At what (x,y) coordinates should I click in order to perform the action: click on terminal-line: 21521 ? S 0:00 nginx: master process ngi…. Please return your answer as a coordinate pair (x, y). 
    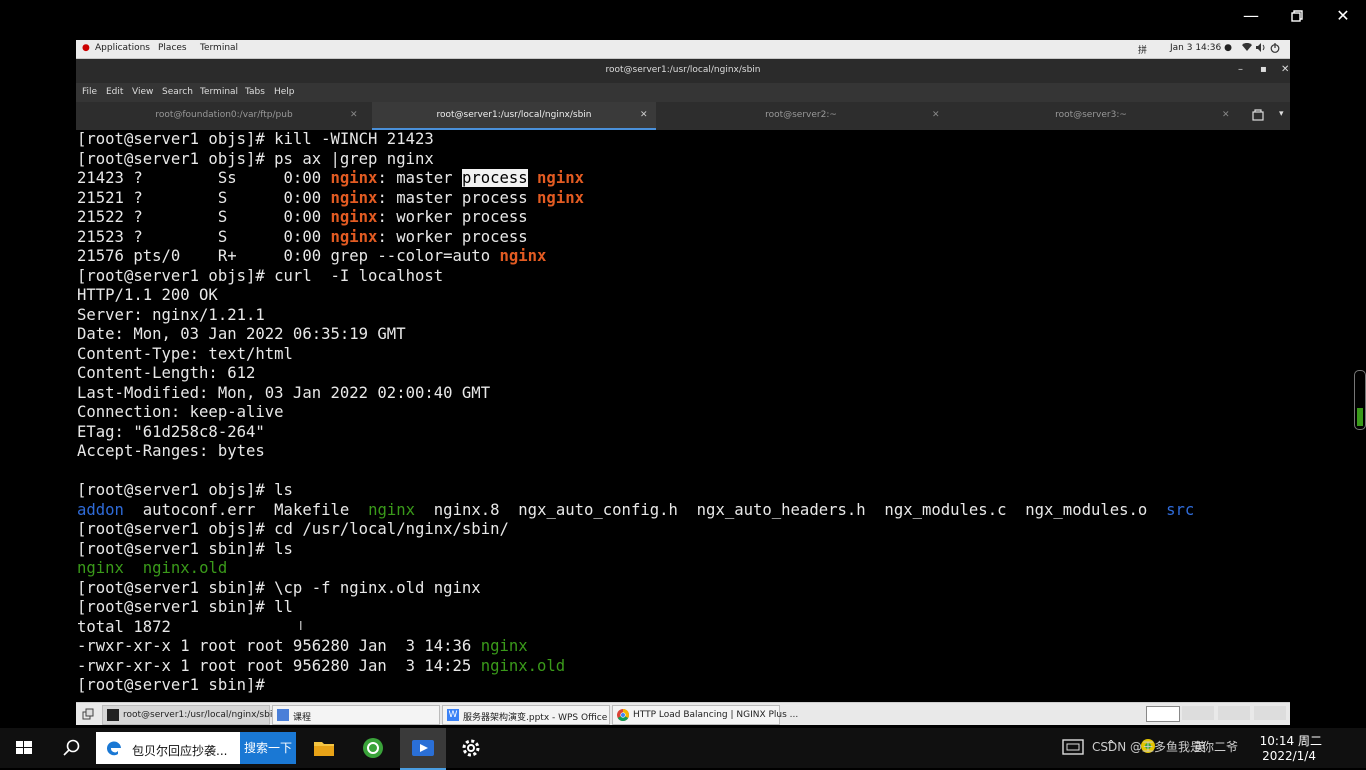
    Looking at the image, I should click on (684, 199).